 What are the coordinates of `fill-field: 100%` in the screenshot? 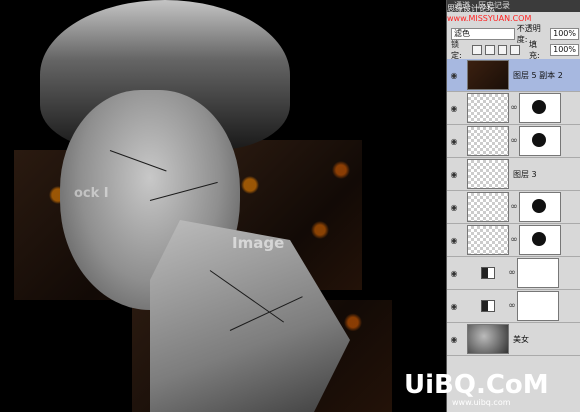 It's located at (564, 49).